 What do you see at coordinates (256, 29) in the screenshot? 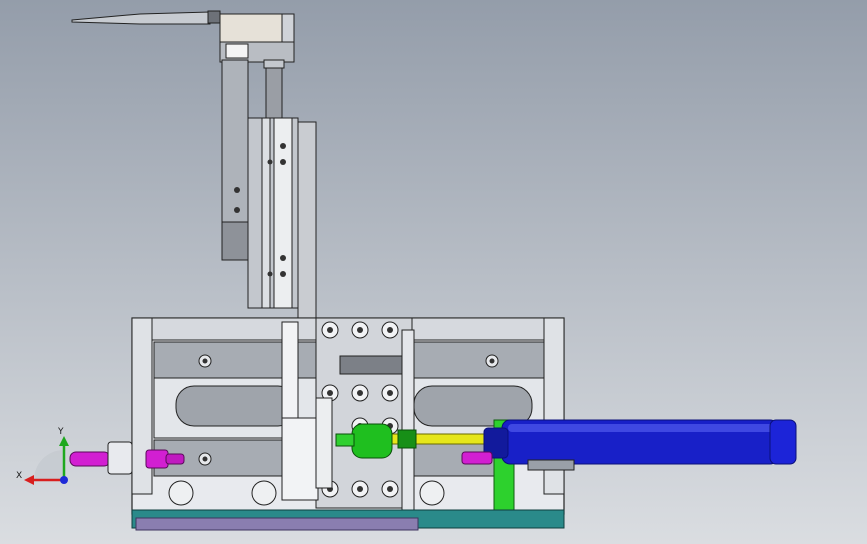
I see `gripper-body` at bounding box center [256, 29].